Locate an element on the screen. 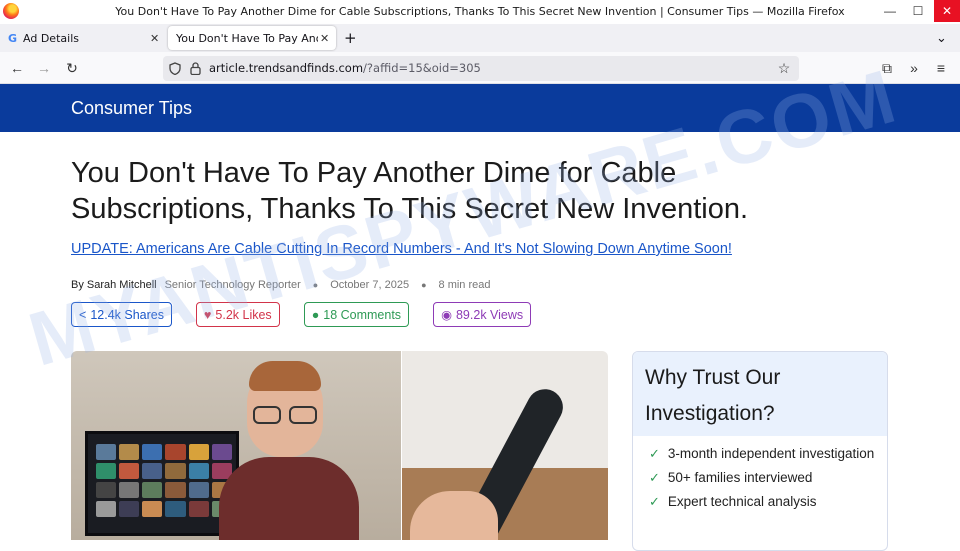 This screenshot has width=960, height=551. views-label: 89.2k Views is located at coordinates (489, 314).